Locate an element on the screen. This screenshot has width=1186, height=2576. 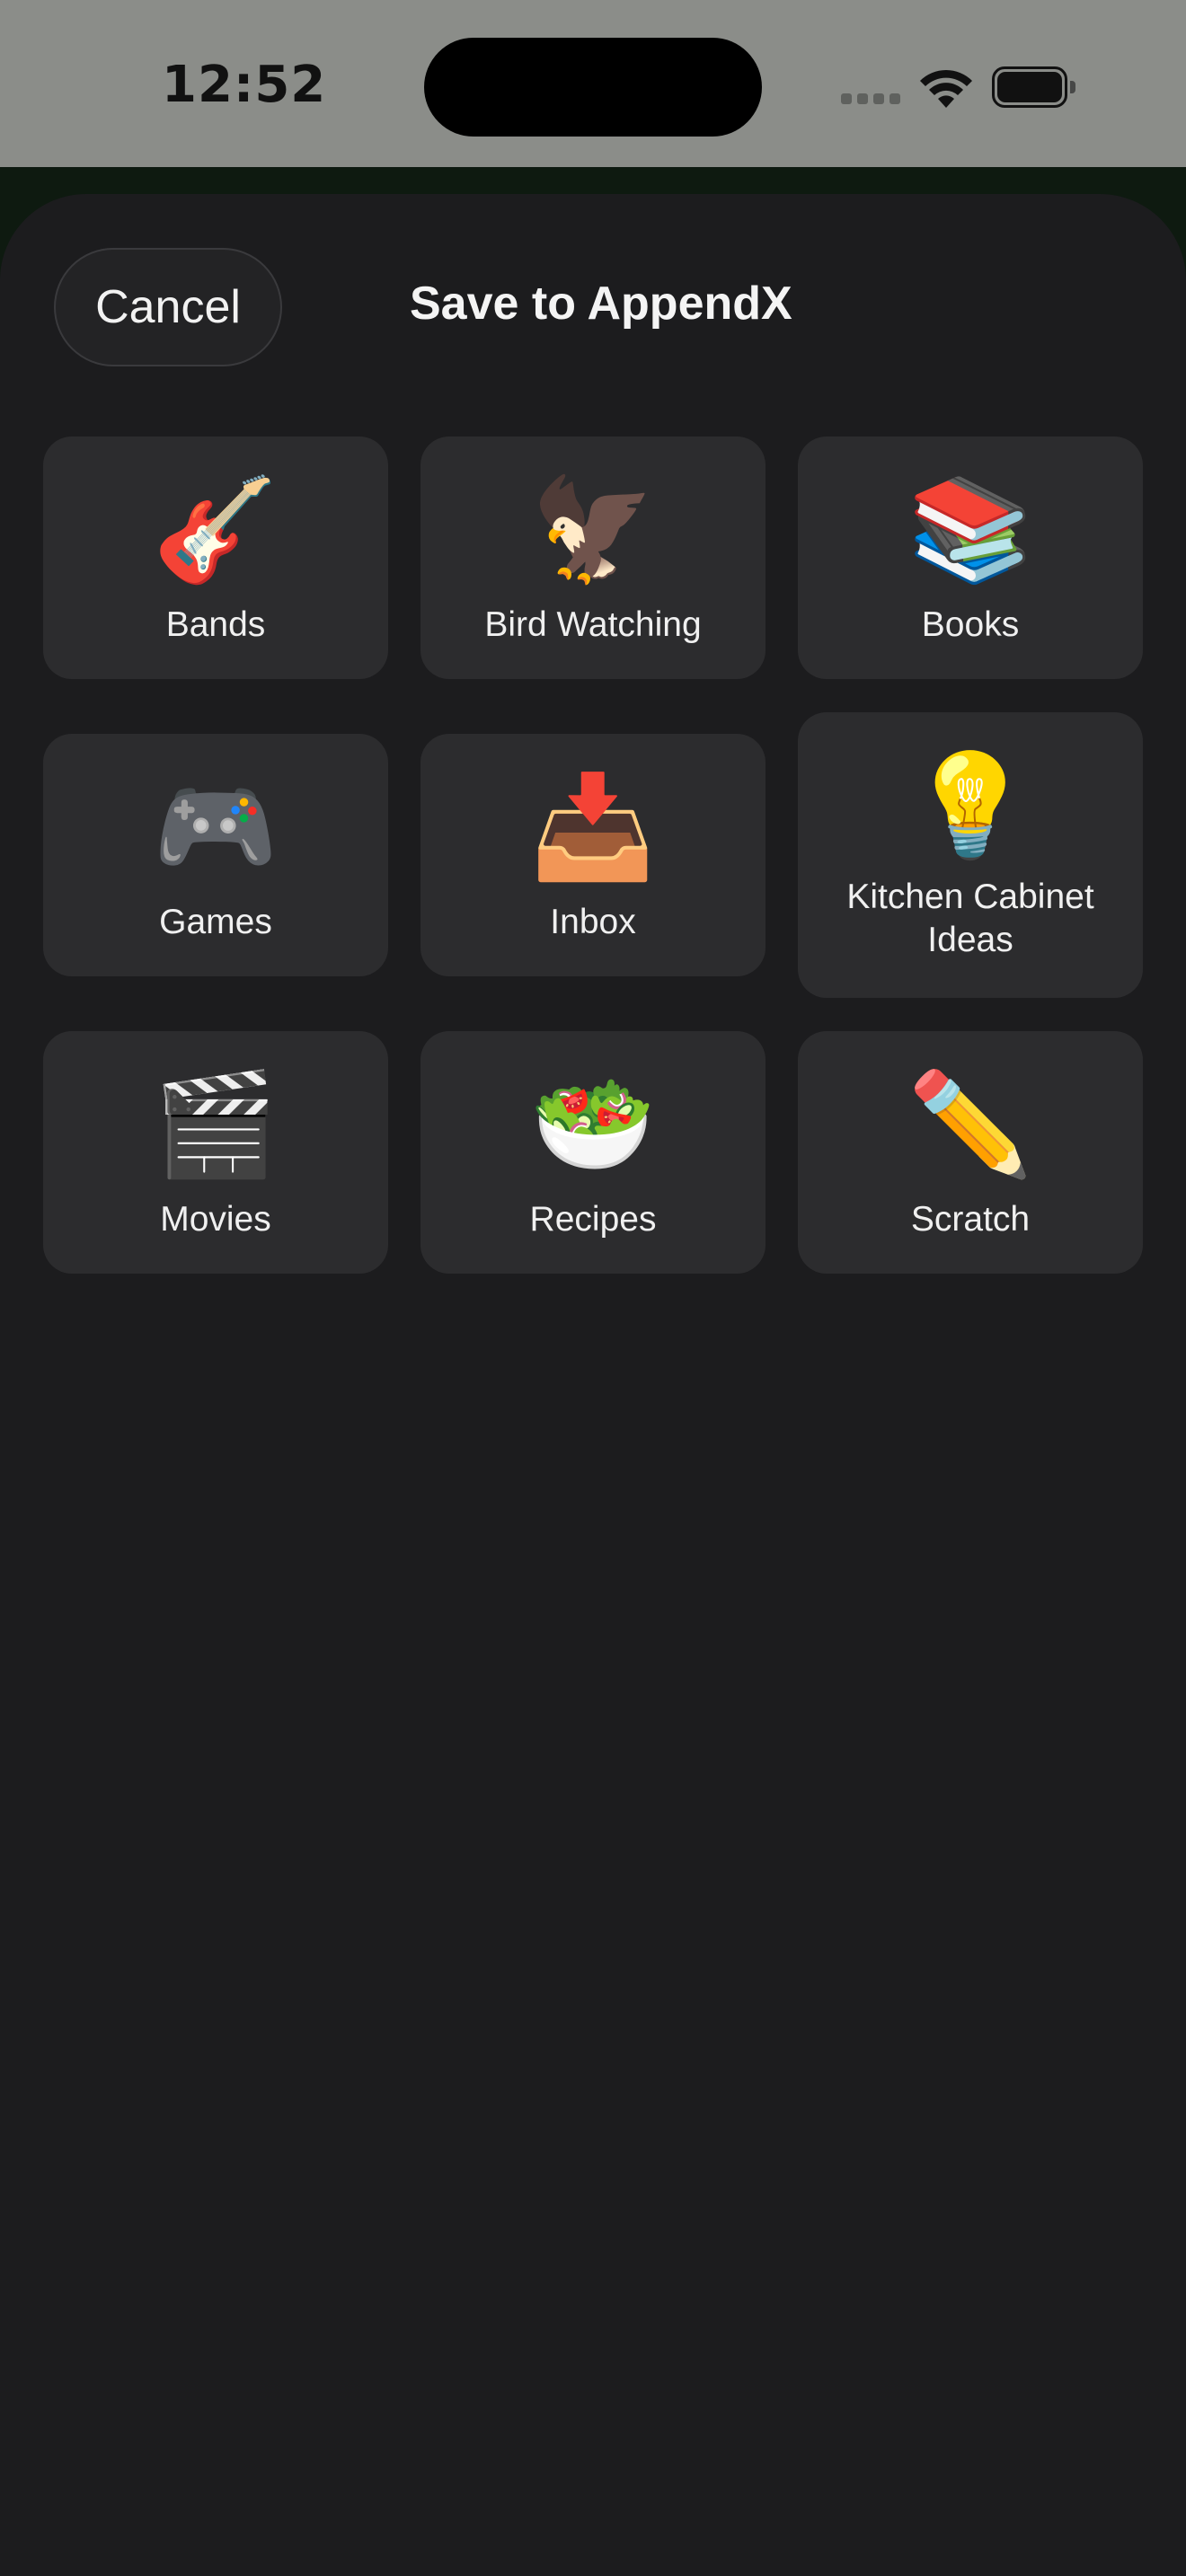
collection-label: Inbox is located at coordinates (593, 922).